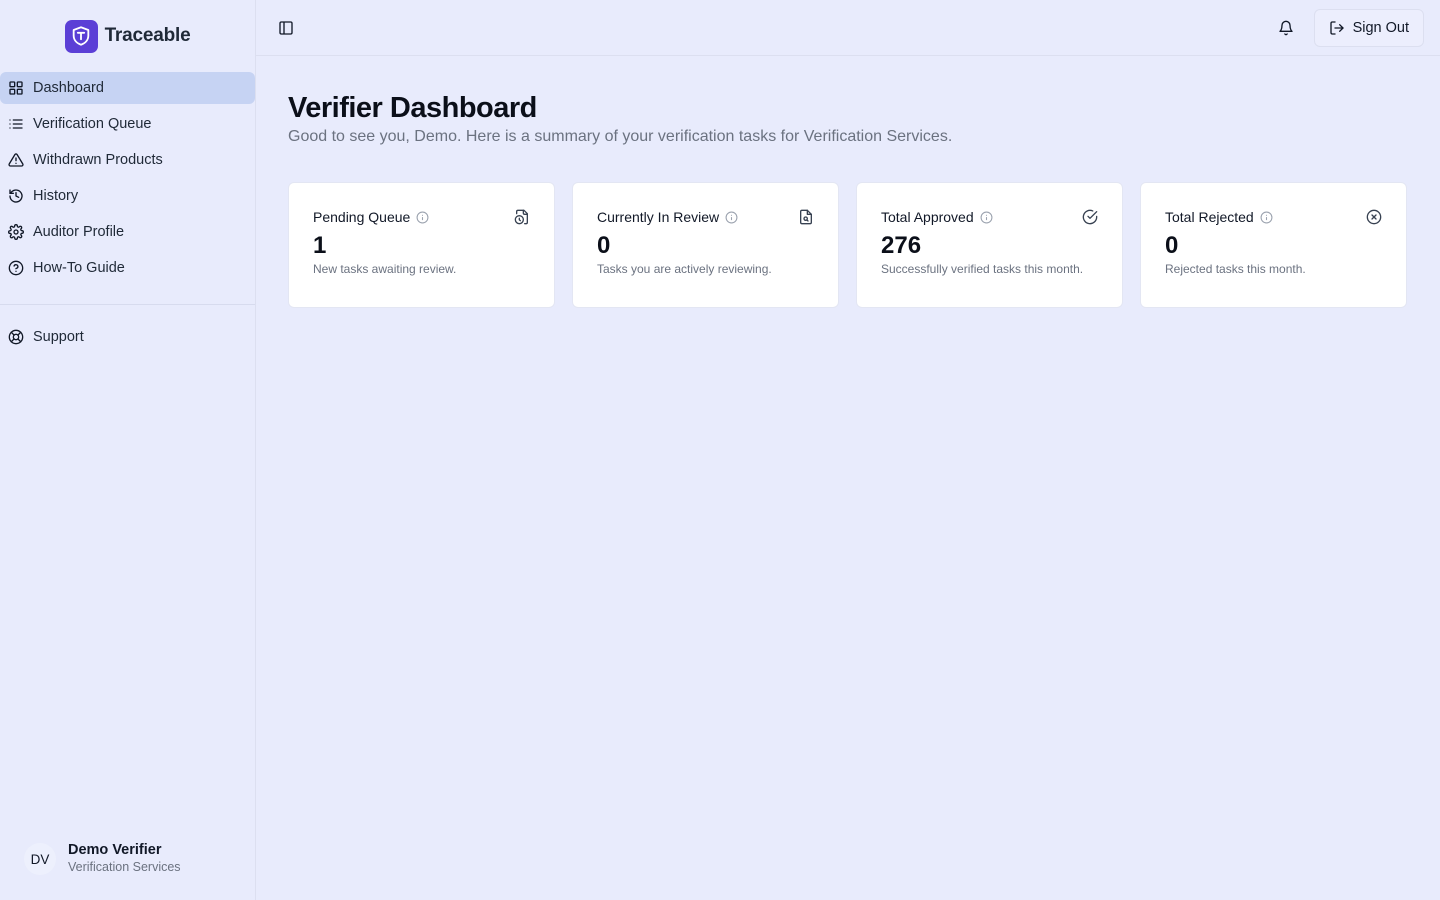 This screenshot has height=900, width=1440. What do you see at coordinates (16, 196) in the screenshot?
I see `history-icon` at bounding box center [16, 196].